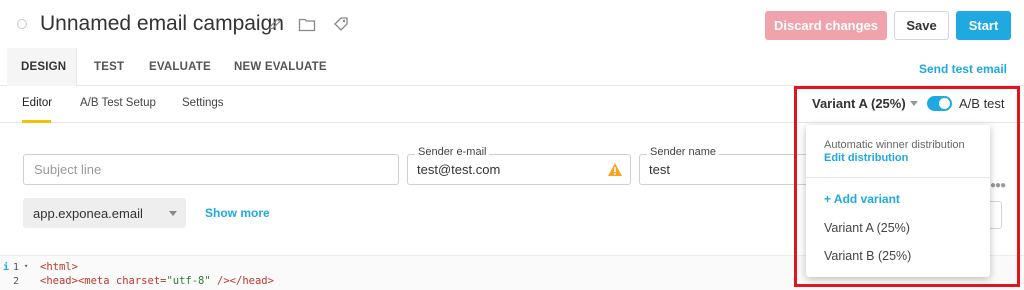  What do you see at coordinates (36, 121) in the screenshot?
I see `active-subtab-underline` at bounding box center [36, 121].